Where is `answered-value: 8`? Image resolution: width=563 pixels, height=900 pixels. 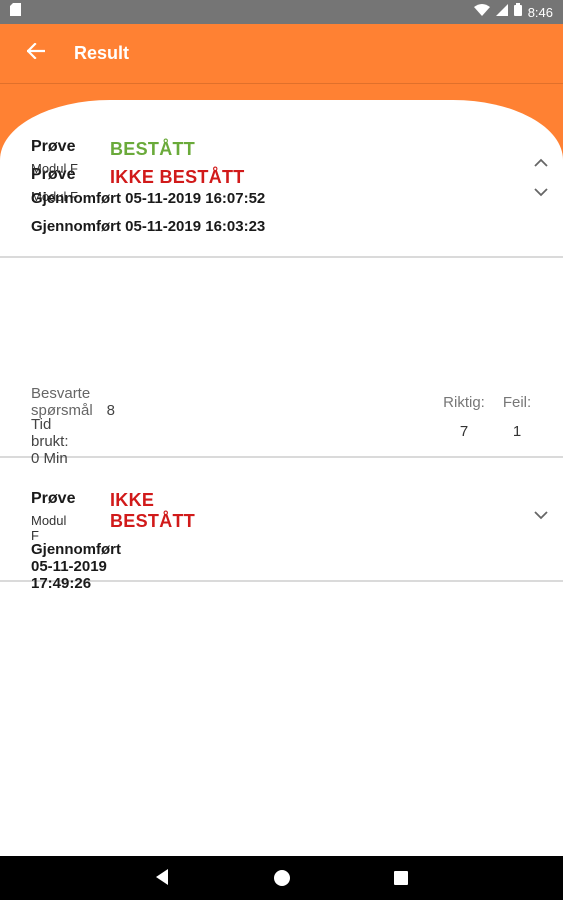 answered-value: 8 is located at coordinates (111, 410).